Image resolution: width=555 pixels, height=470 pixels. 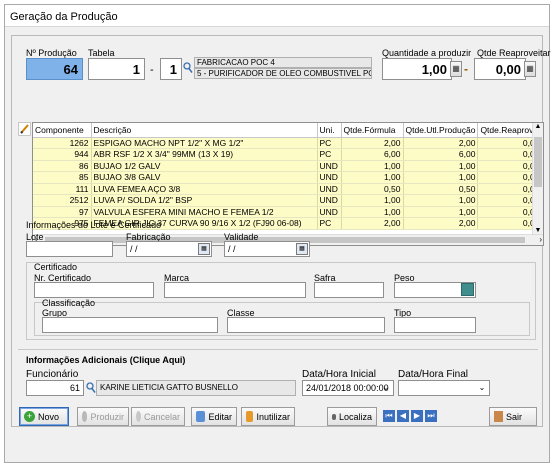 I want to click on add-icon: +, so click(x=29, y=416).